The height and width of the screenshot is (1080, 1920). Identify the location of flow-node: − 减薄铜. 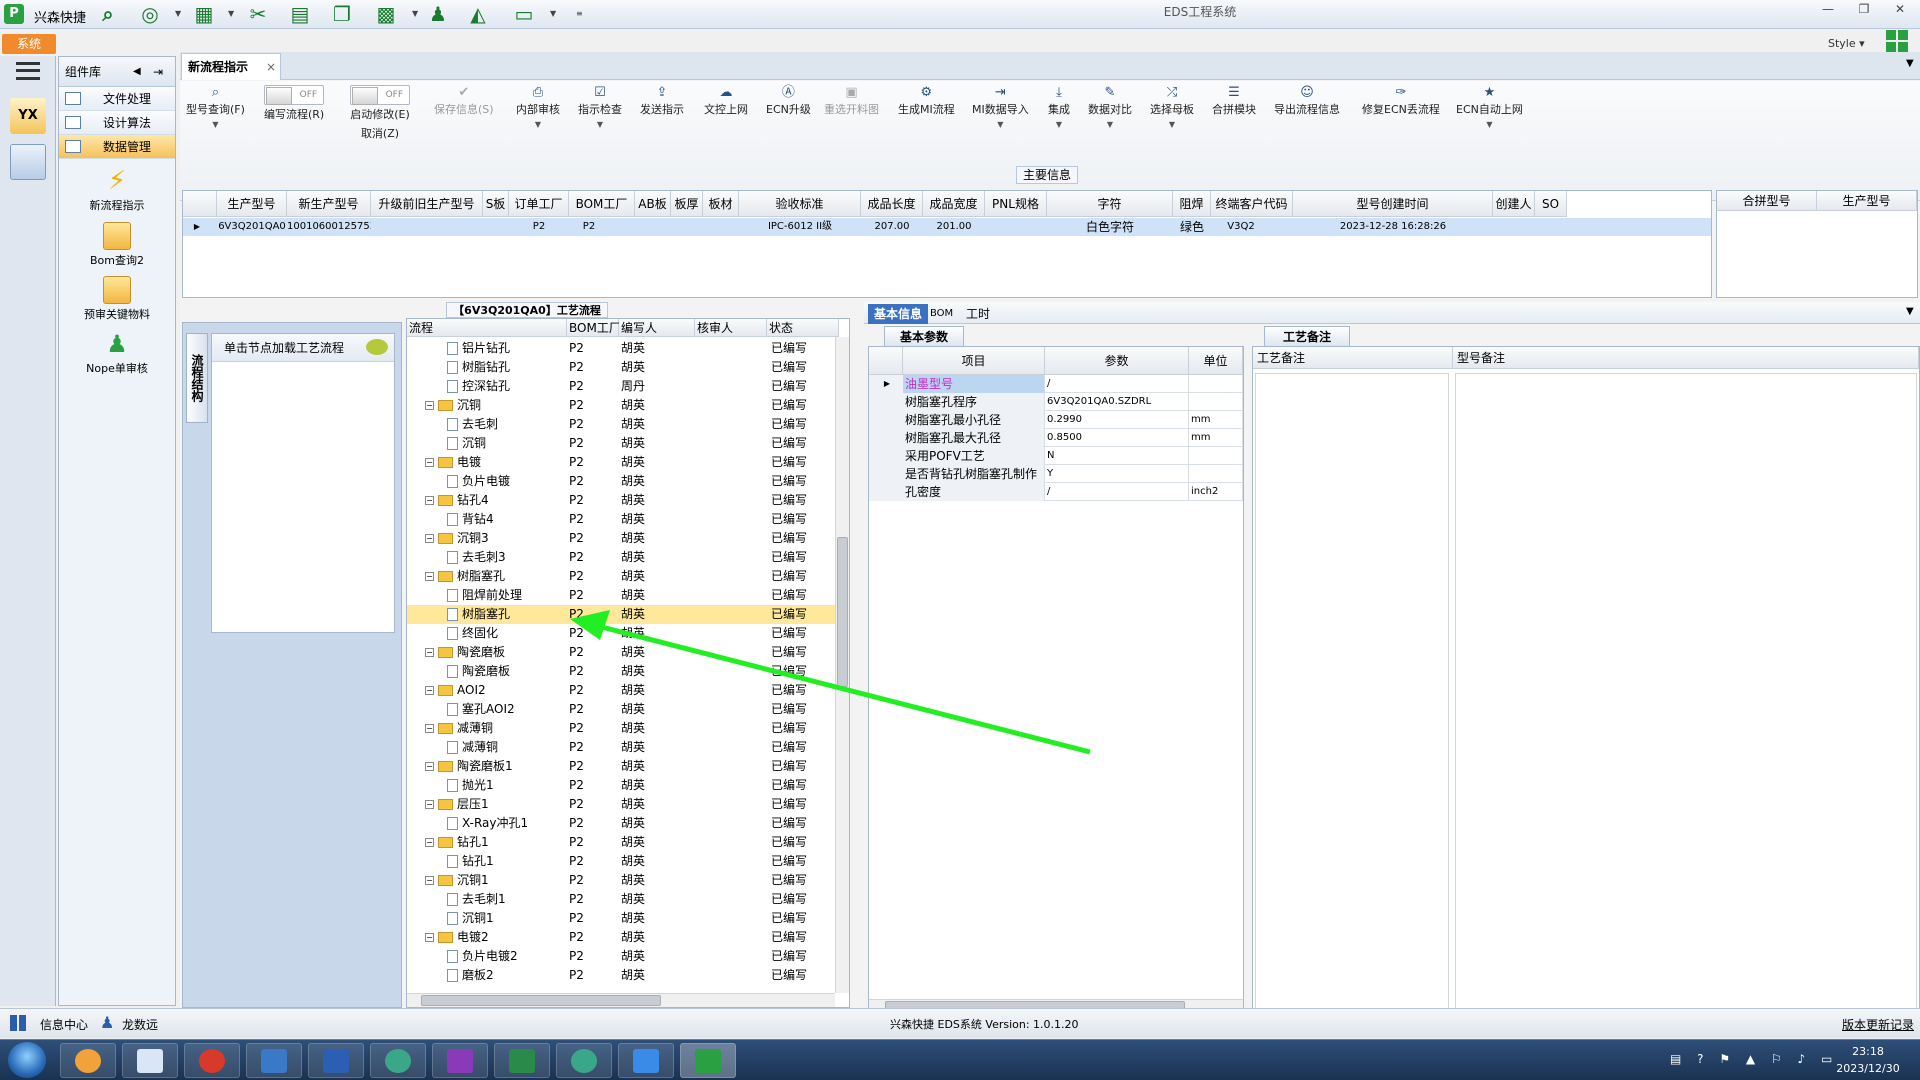
(459, 728).